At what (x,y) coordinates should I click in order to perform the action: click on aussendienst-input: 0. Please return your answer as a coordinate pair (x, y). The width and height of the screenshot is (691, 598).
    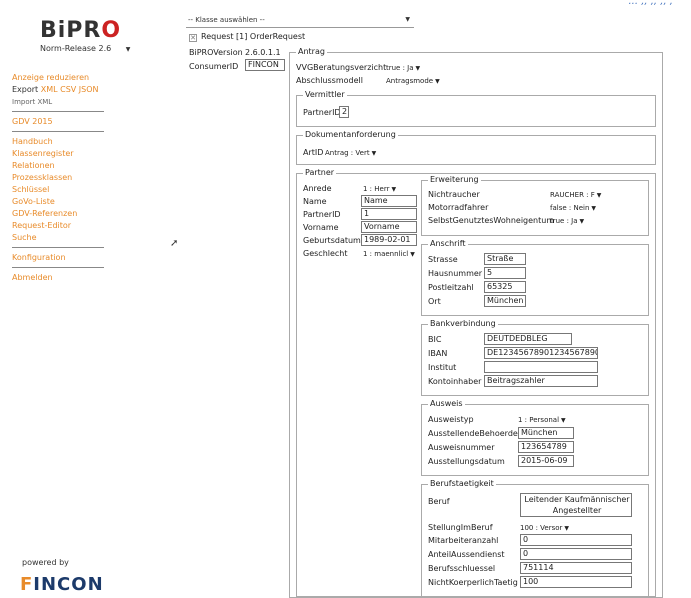
    Looking at the image, I should click on (576, 554).